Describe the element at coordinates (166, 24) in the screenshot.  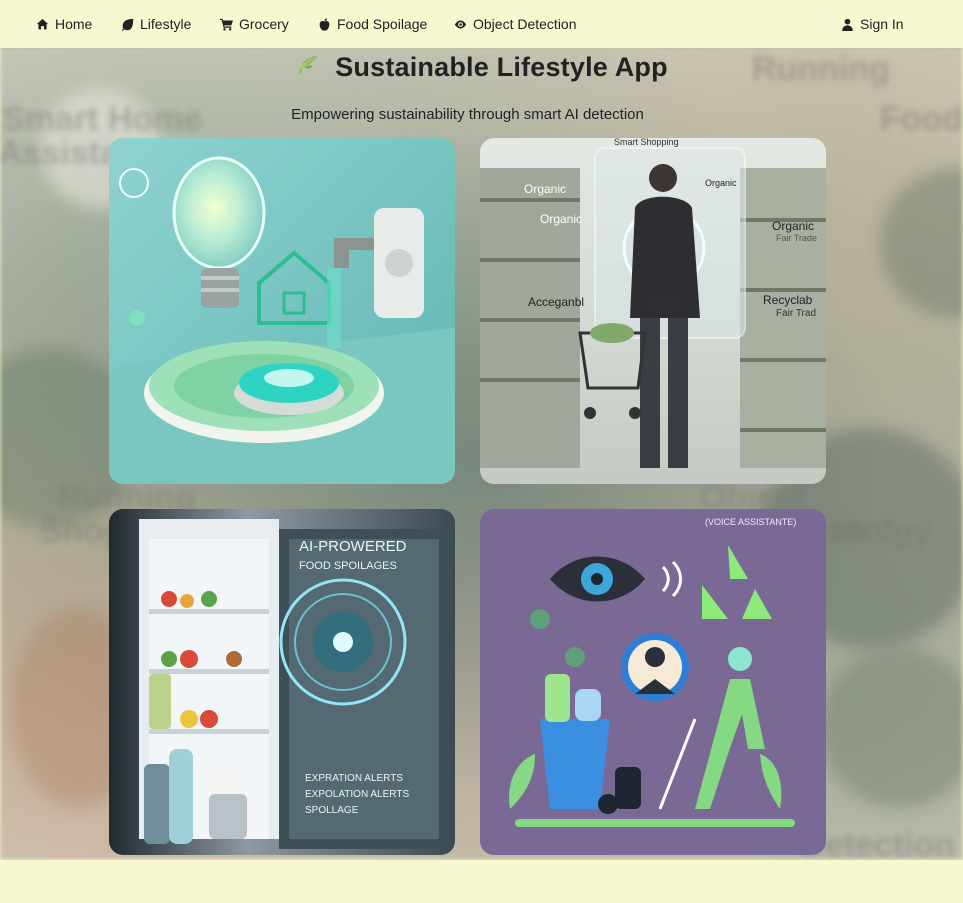
I see `nav-lifestyle-label: Lifestyle` at that location.